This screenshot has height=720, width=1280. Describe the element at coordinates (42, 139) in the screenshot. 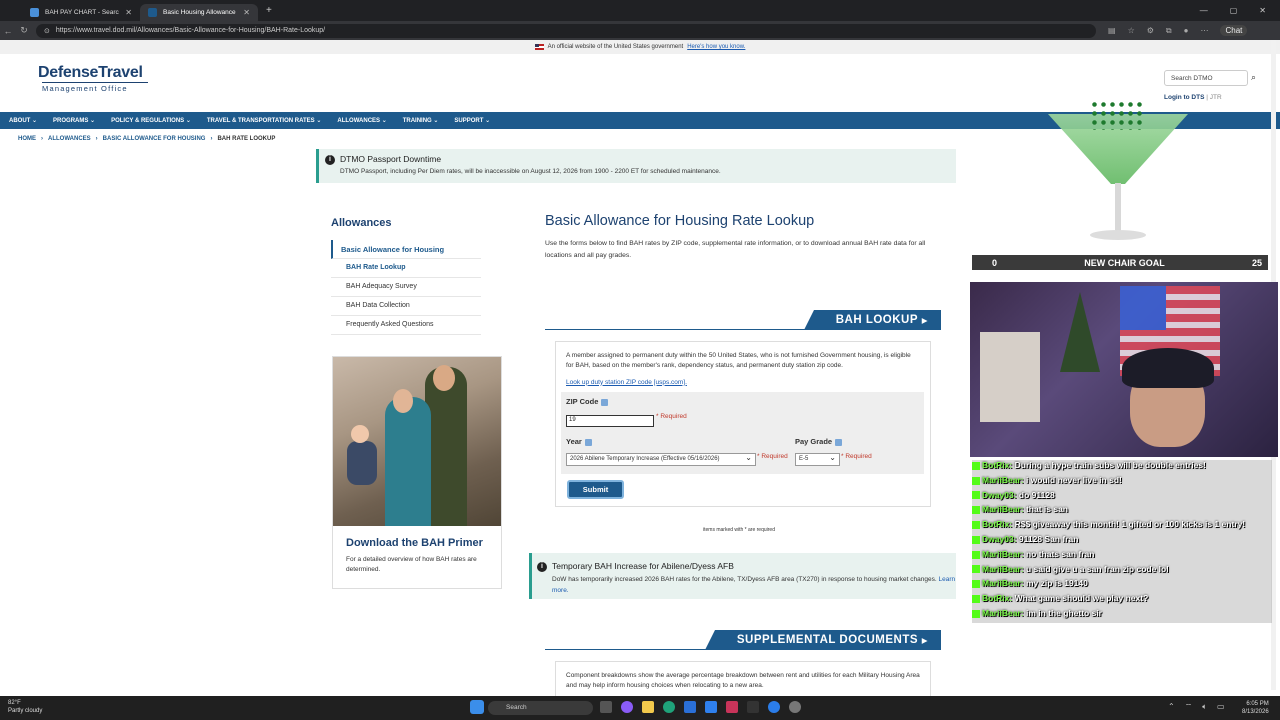

I see `crumb-sep: ›` at that location.